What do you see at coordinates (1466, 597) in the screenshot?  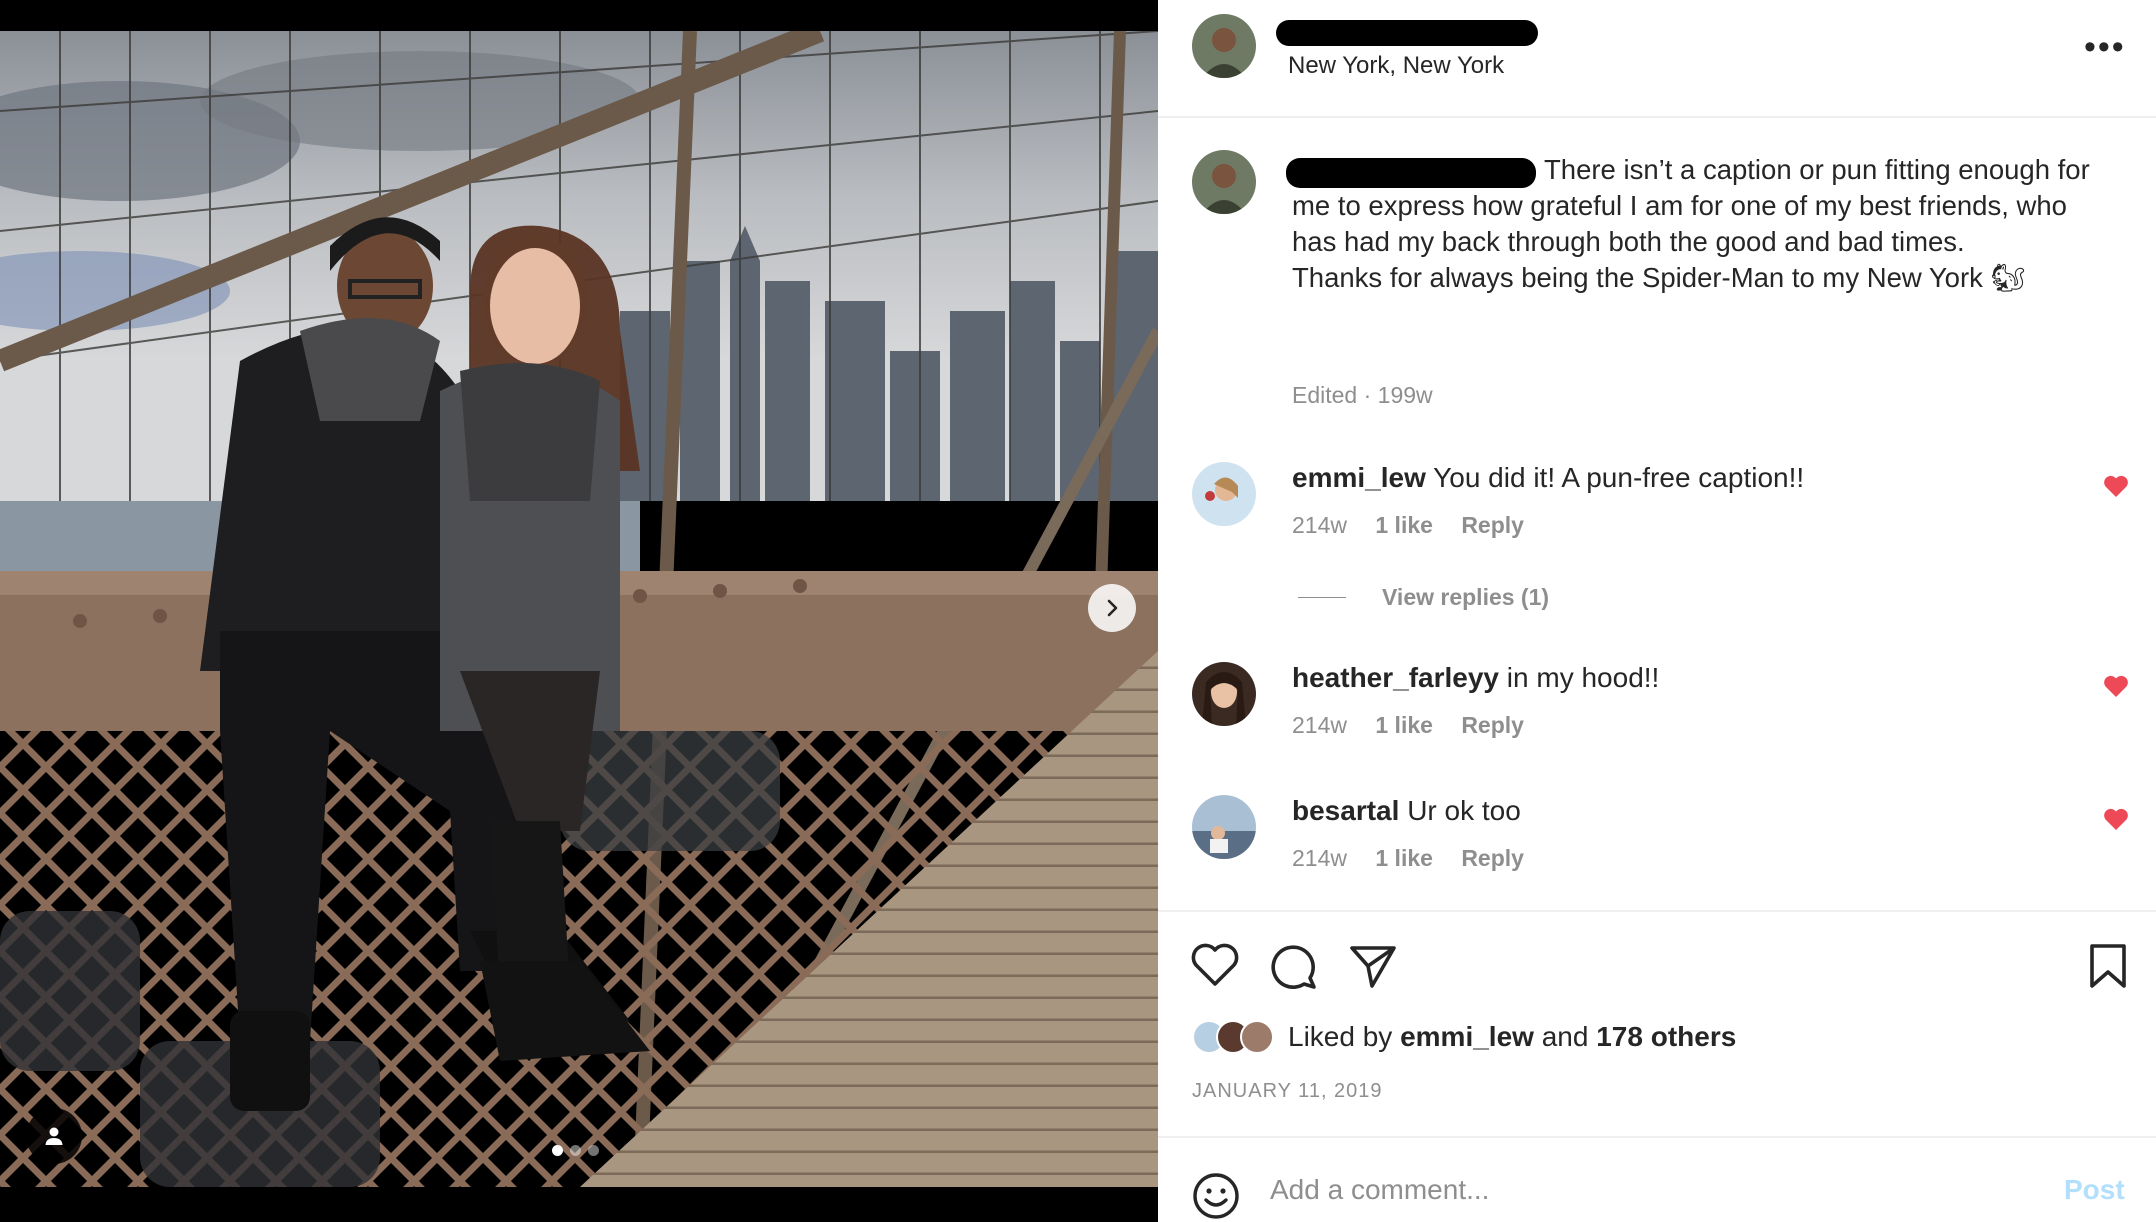 I see `view-replies-label: View replies (1)` at bounding box center [1466, 597].